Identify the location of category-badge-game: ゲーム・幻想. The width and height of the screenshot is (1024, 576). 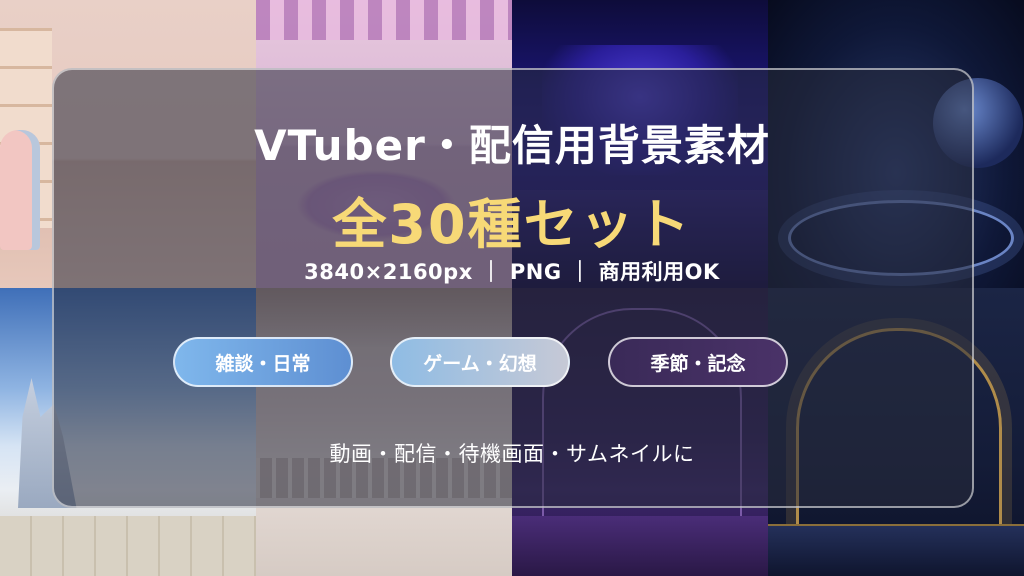
(480, 362).